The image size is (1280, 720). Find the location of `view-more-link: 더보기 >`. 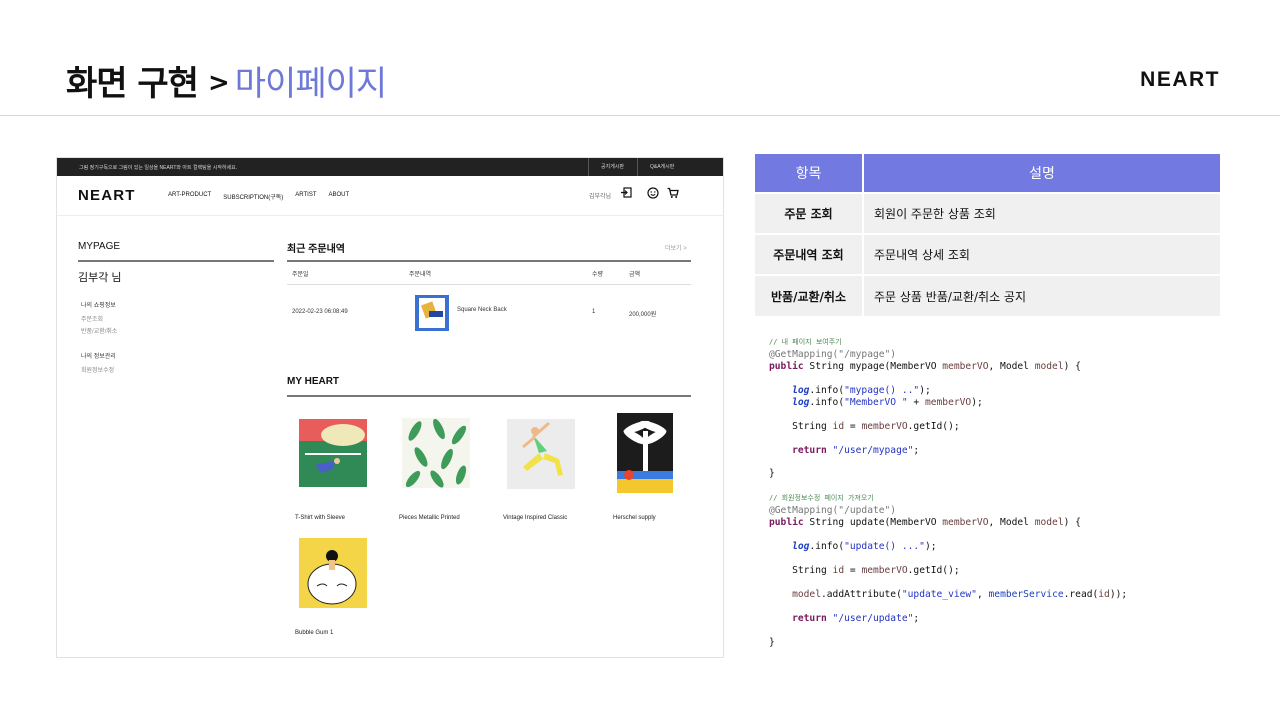

view-more-link: 더보기 > is located at coordinates (676, 247).